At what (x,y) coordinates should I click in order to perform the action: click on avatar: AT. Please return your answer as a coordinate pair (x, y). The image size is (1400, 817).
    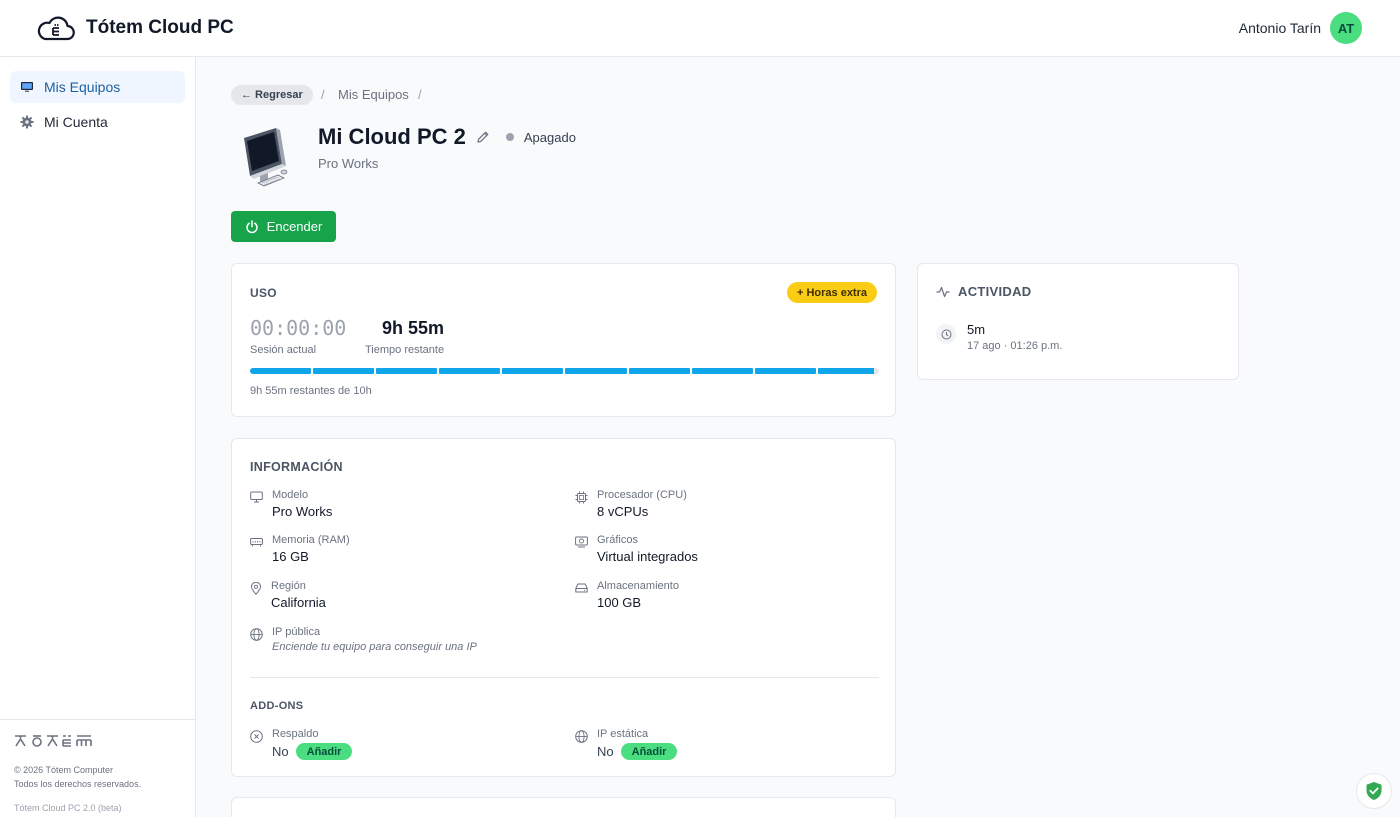
    Looking at the image, I should click on (1346, 28).